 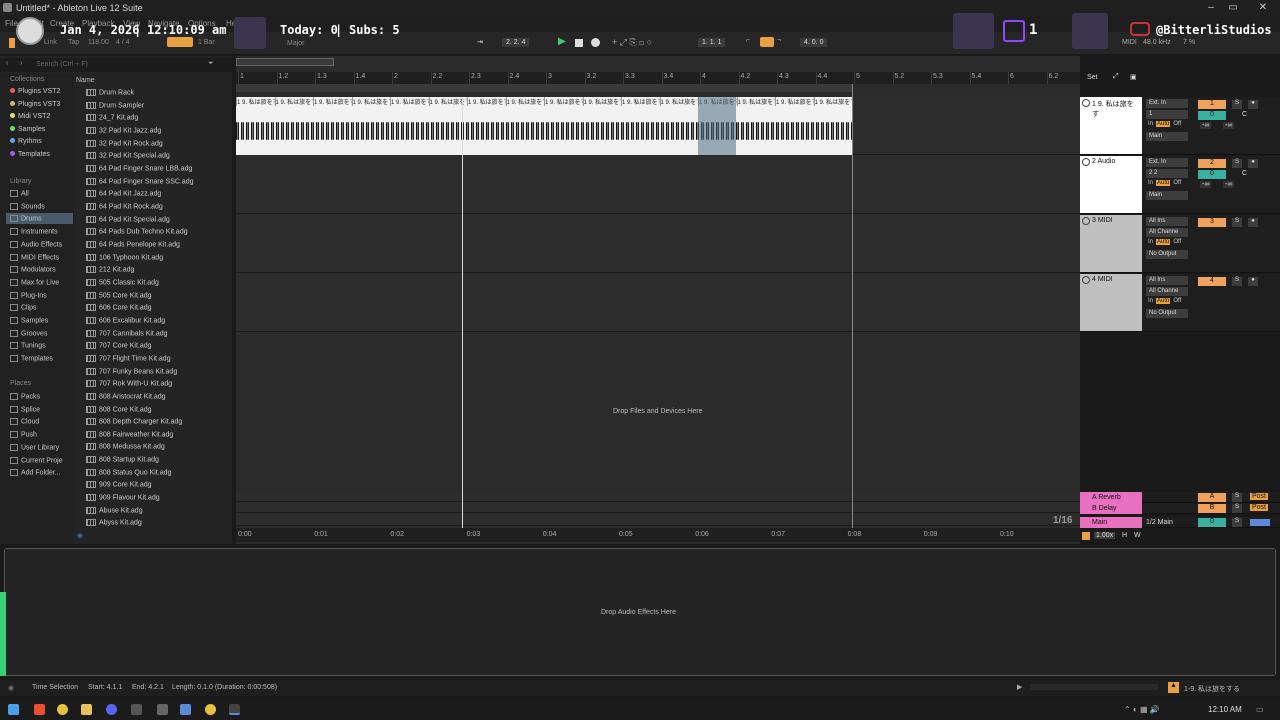 I want to click on file-item: 64 Pad Kit Special.adg, so click(x=128, y=219).